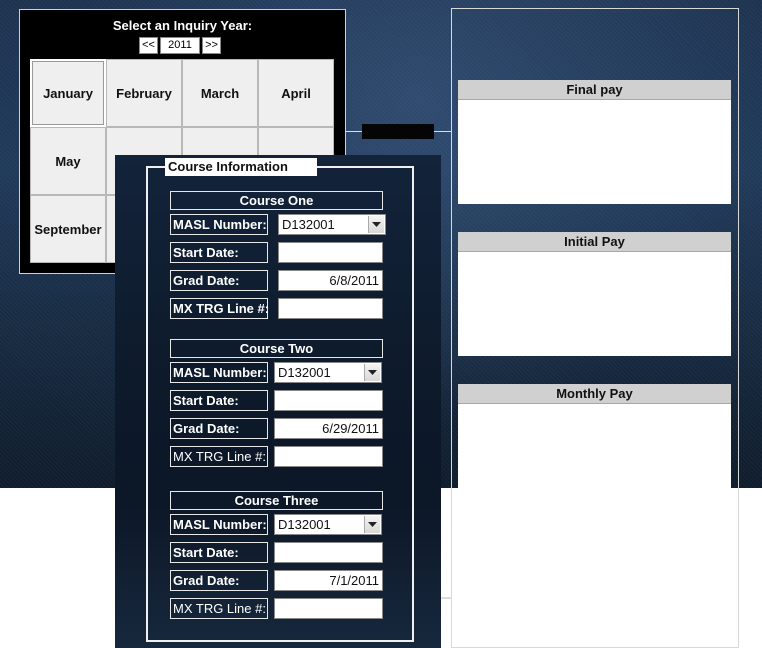 This screenshot has width=762, height=648. Describe the element at coordinates (594, 152) in the screenshot. I see `final-pay-body` at that location.